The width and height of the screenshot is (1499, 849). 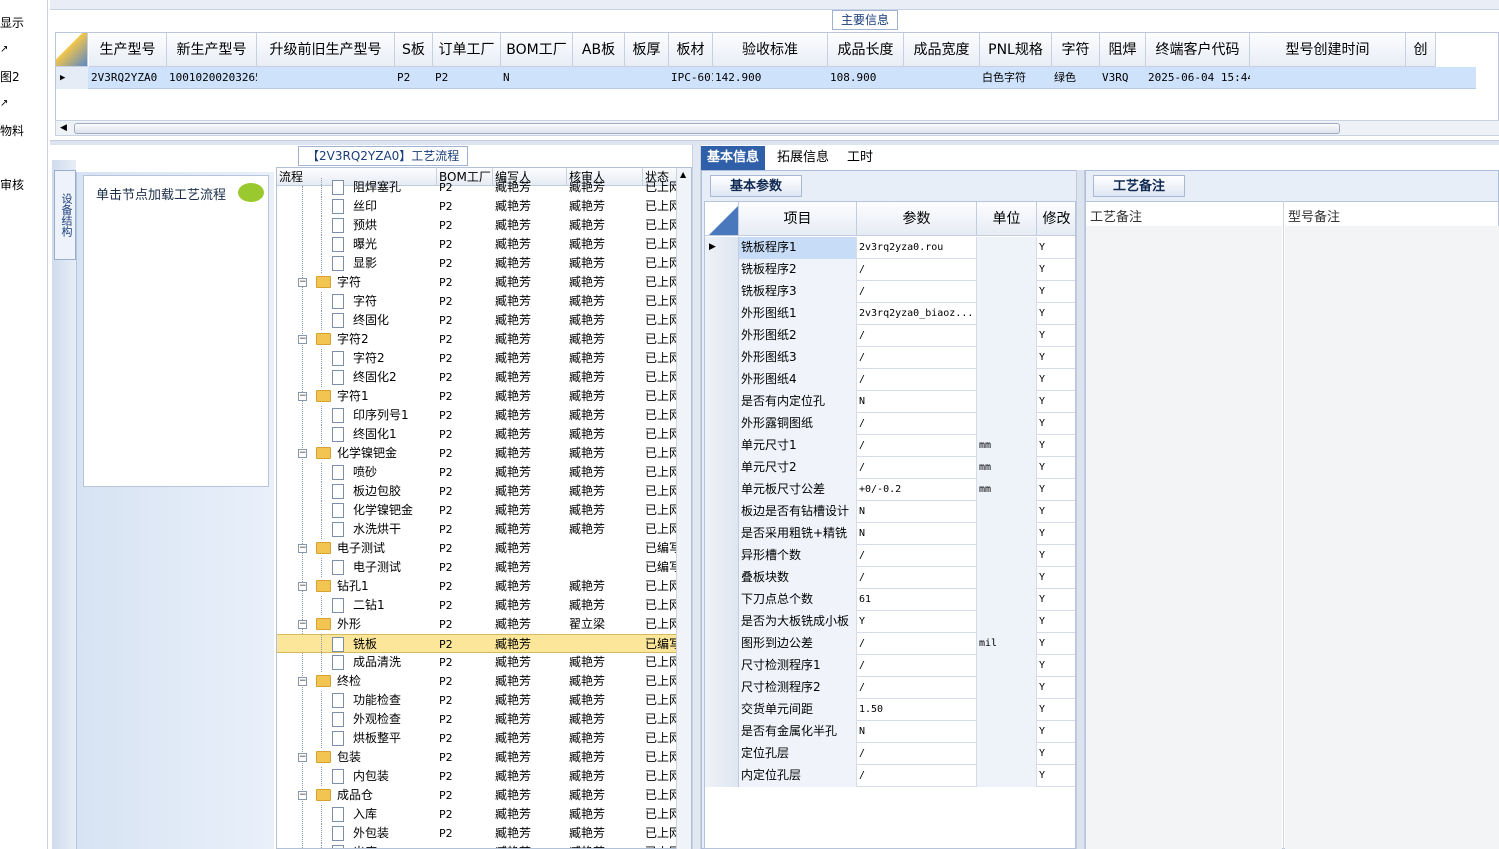 I want to click on param-row: 下刀点总个数 61 Y, so click(x=890, y=600).